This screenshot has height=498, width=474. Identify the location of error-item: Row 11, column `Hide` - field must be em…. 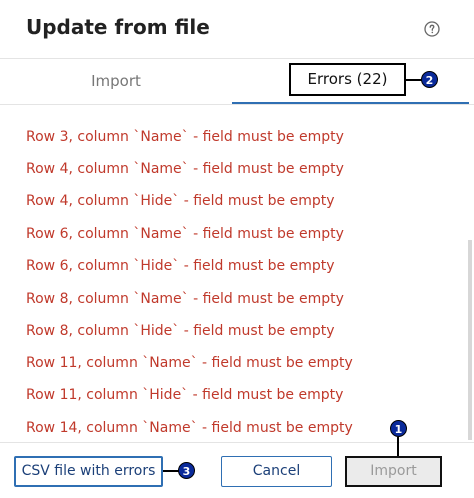
(185, 395).